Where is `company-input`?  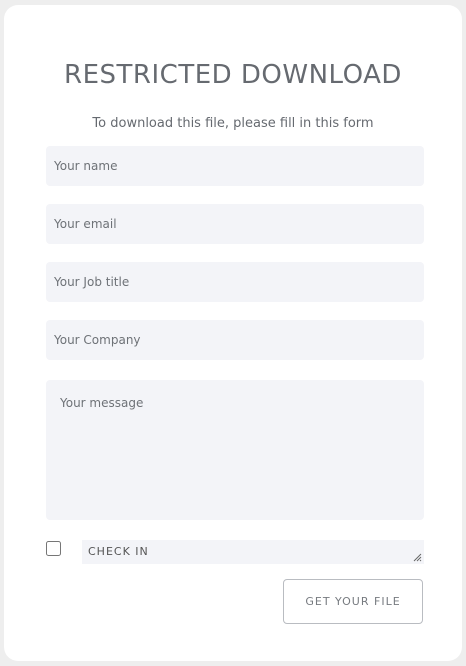 company-input is located at coordinates (235, 340).